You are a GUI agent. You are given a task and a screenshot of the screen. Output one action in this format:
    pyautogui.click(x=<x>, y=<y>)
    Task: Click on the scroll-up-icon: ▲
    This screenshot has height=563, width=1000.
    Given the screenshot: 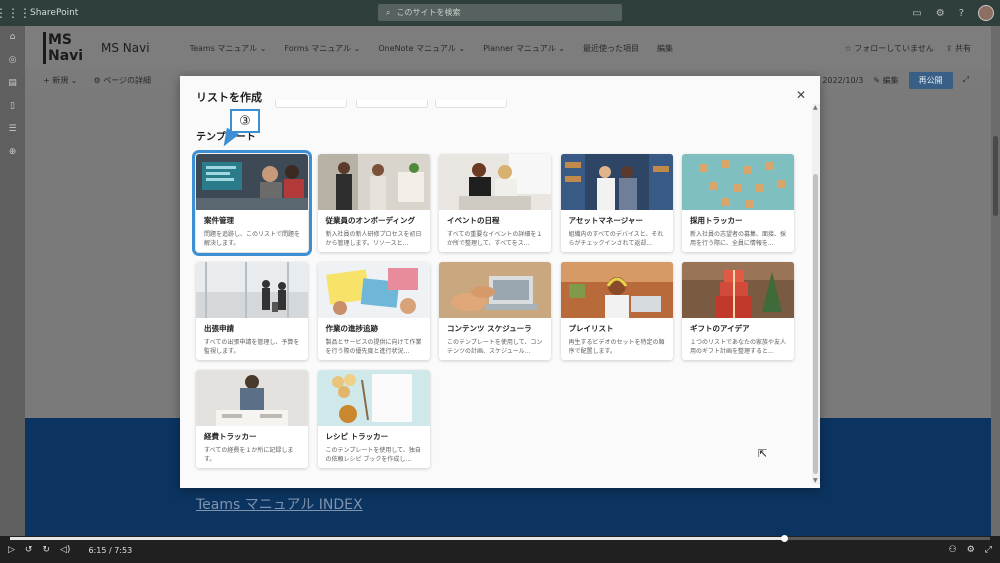 What is the action you would take?
    pyautogui.click(x=815, y=107)
    